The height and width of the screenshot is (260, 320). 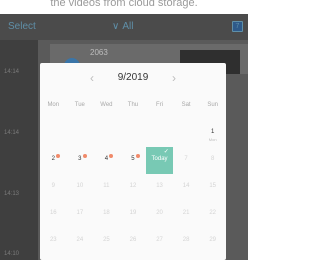 I want to click on calendar-day-today: Today ✓, so click(x=159, y=160).